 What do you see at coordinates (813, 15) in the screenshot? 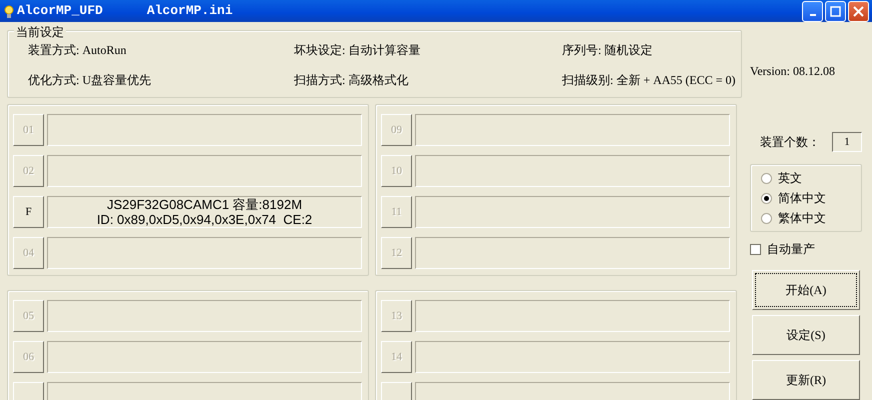
I see `minimize-icon` at bounding box center [813, 15].